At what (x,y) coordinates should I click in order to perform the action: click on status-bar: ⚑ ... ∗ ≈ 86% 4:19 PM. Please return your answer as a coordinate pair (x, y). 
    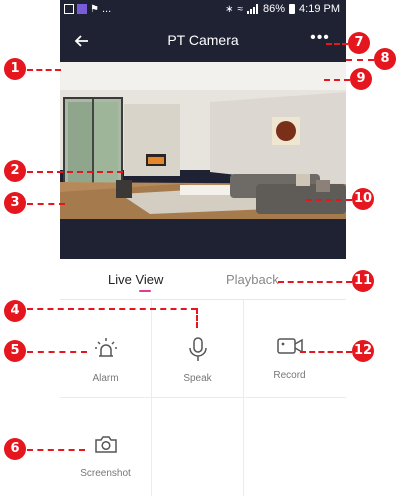
    Looking at the image, I should click on (203, 10).